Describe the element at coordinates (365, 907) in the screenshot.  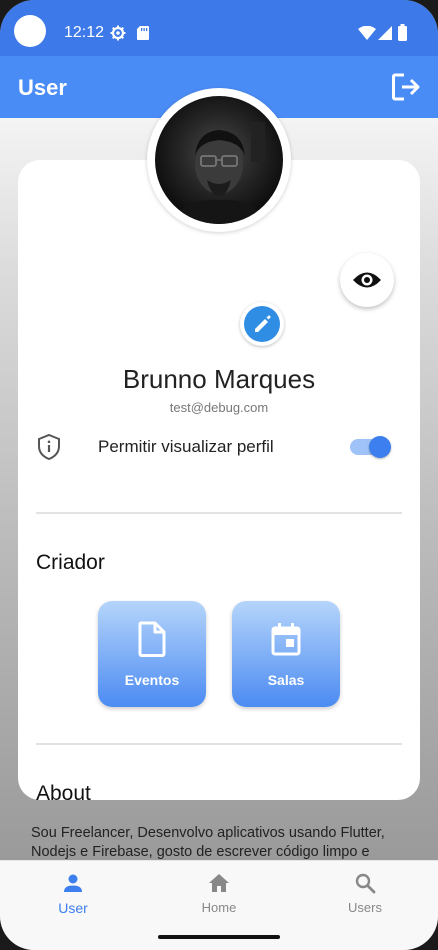
I see `nav-label-users: Users` at that location.